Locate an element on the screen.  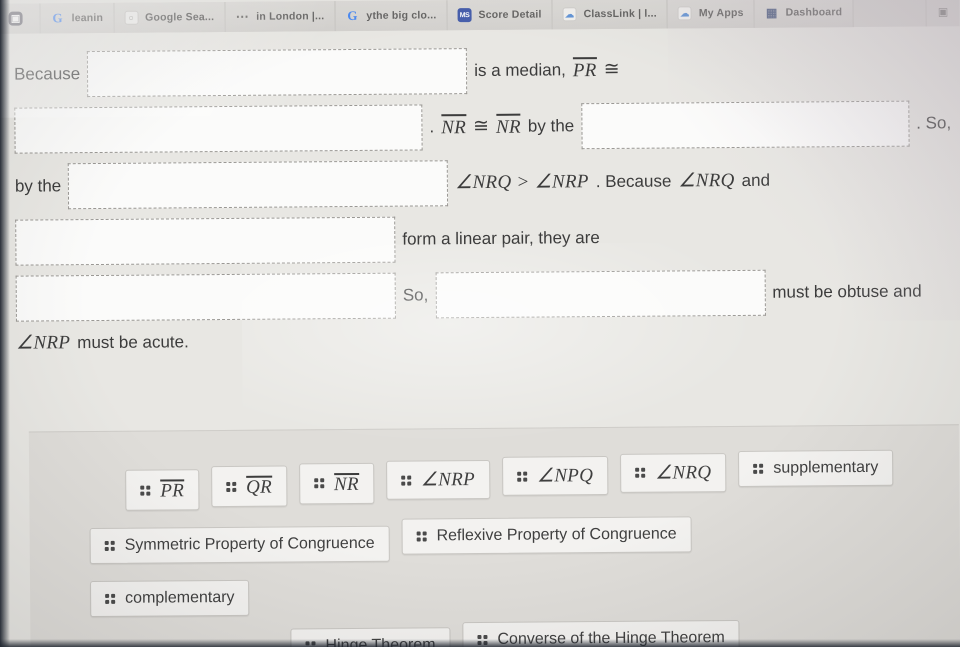
browser-tab-my-apps: ☁ My Apps is located at coordinates (711, 14).